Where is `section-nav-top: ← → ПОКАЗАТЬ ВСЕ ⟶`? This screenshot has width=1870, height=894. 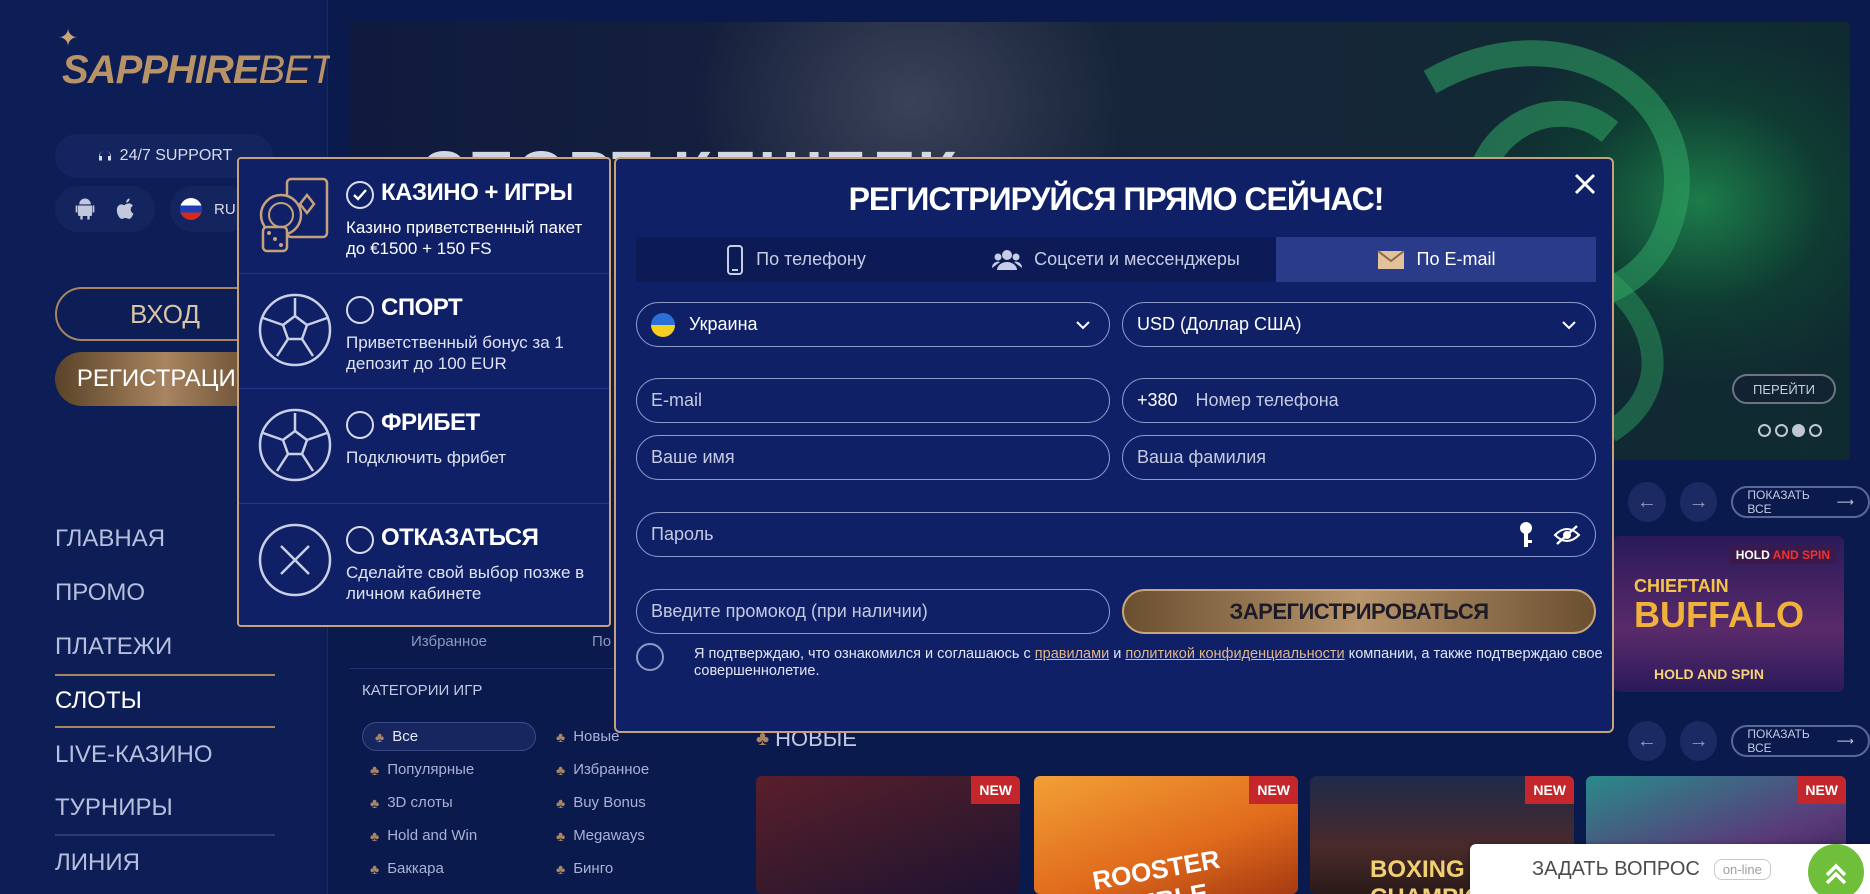
section-nav-top: ← → ПОКАЗАТЬ ВСЕ ⟶ is located at coordinates (1749, 502).